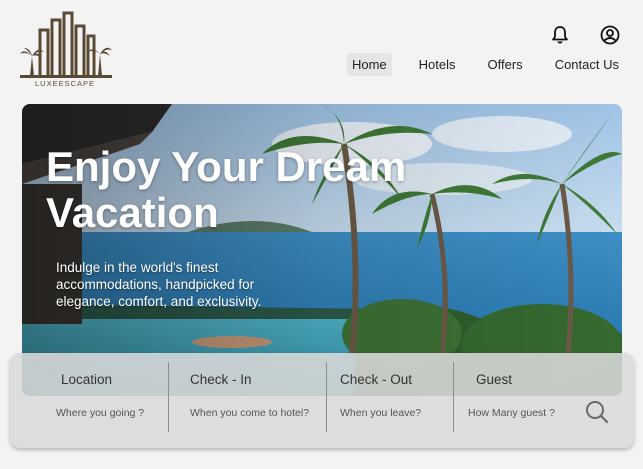 Image resolution: width=643 pixels, height=469 pixels. I want to click on nav-home: Home, so click(369, 64).